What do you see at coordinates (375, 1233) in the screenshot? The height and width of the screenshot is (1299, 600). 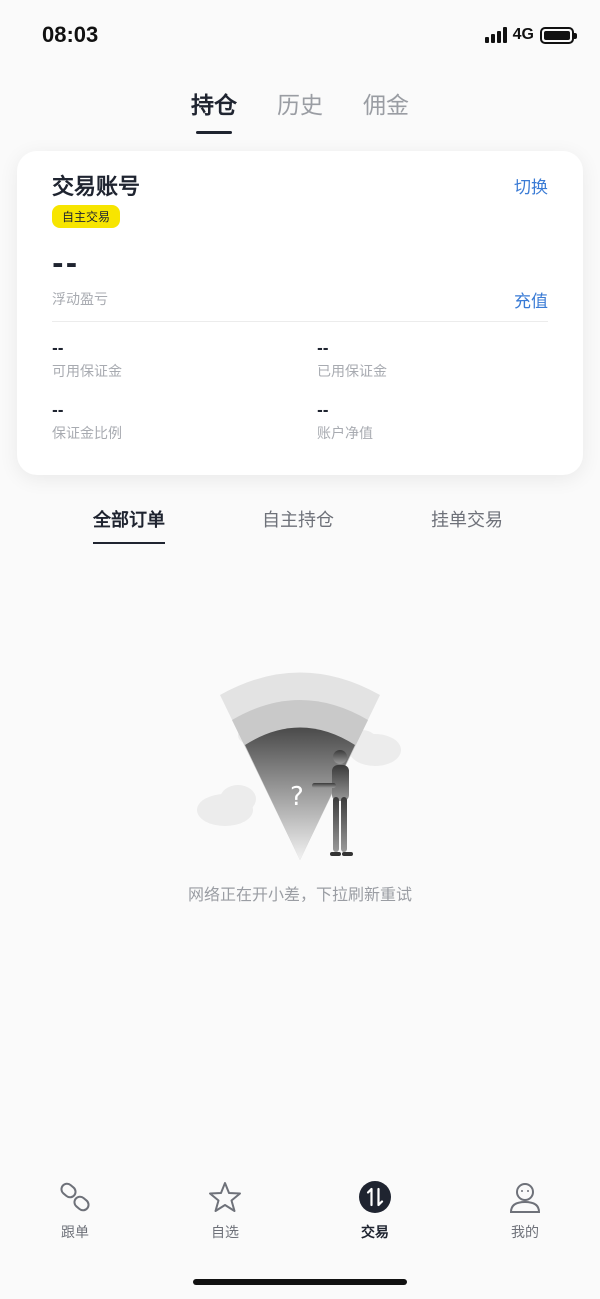 I see `nav-label: 交易` at bounding box center [375, 1233].